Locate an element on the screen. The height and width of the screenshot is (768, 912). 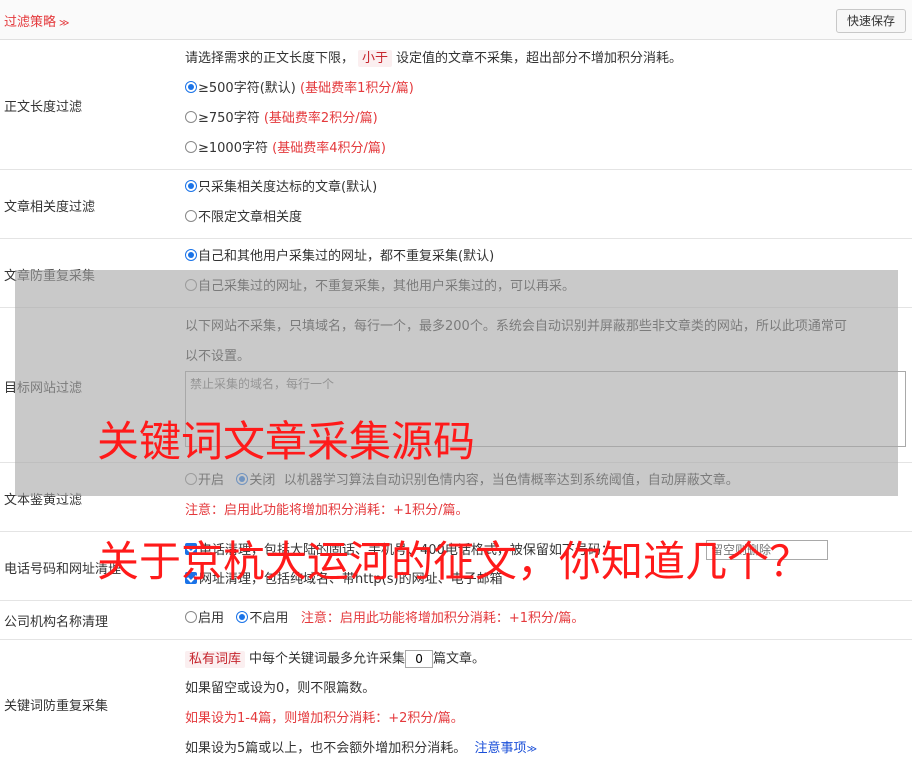
company-cleanup-options: 启用 不启用 注意：启用此功能将增加积分消耗：+1积分/篇。 is located at coordinates (384, 619).